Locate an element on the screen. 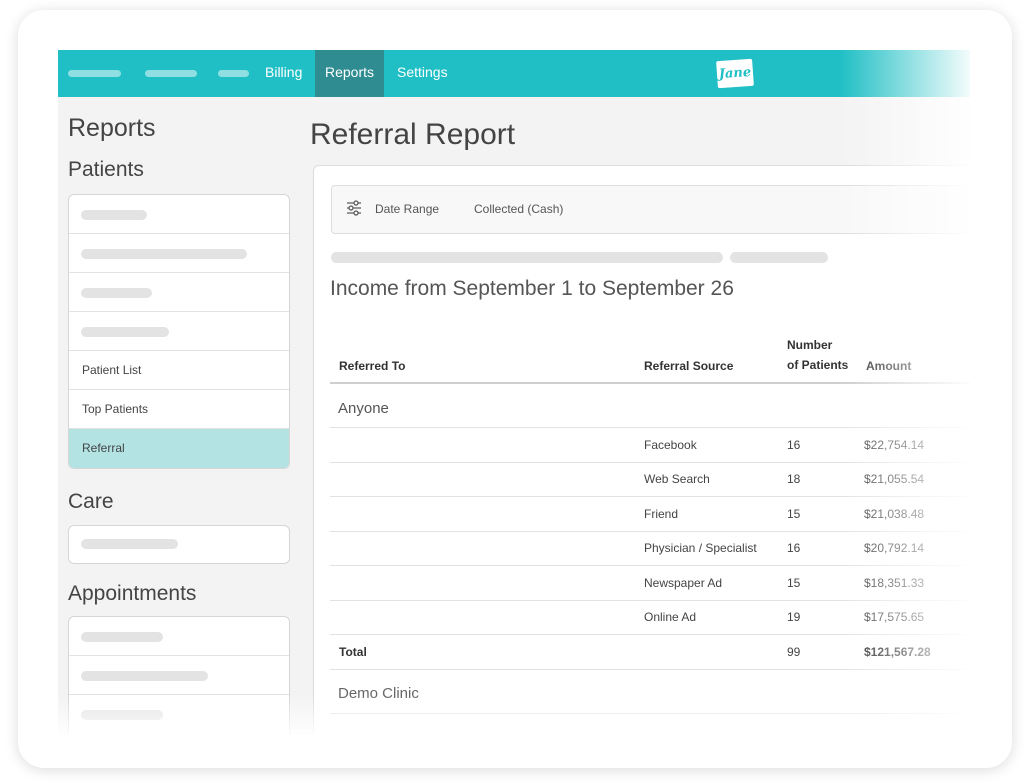  sidebar-item-label: Top Patients is located at coordinates (115, 409).